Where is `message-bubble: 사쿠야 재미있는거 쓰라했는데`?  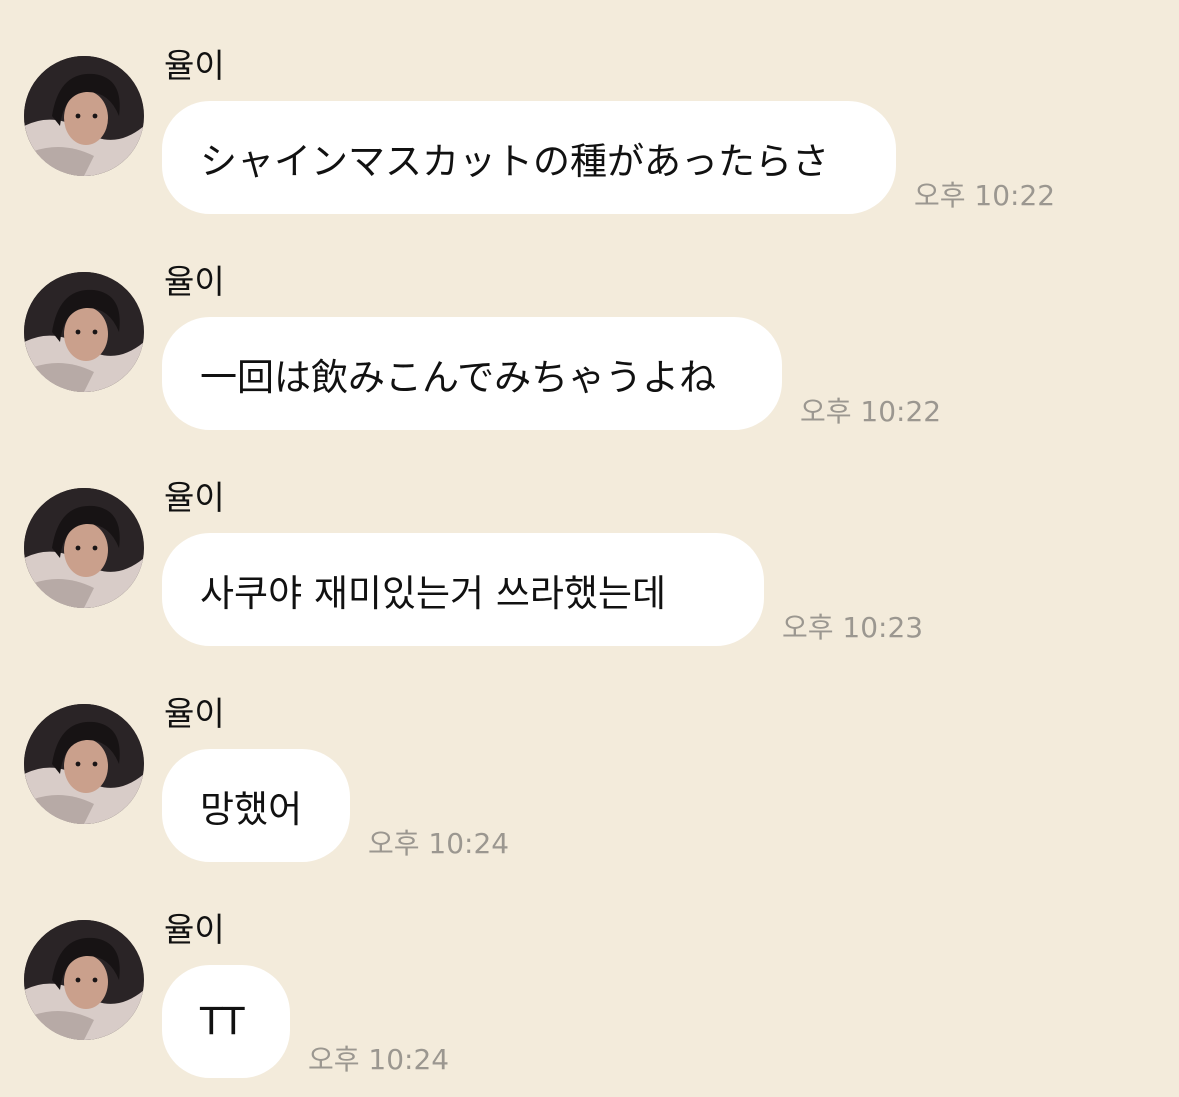 message-bubble: 사쿠야 재미있는거 쓰라했는데 is located at coordinates (463, 589).